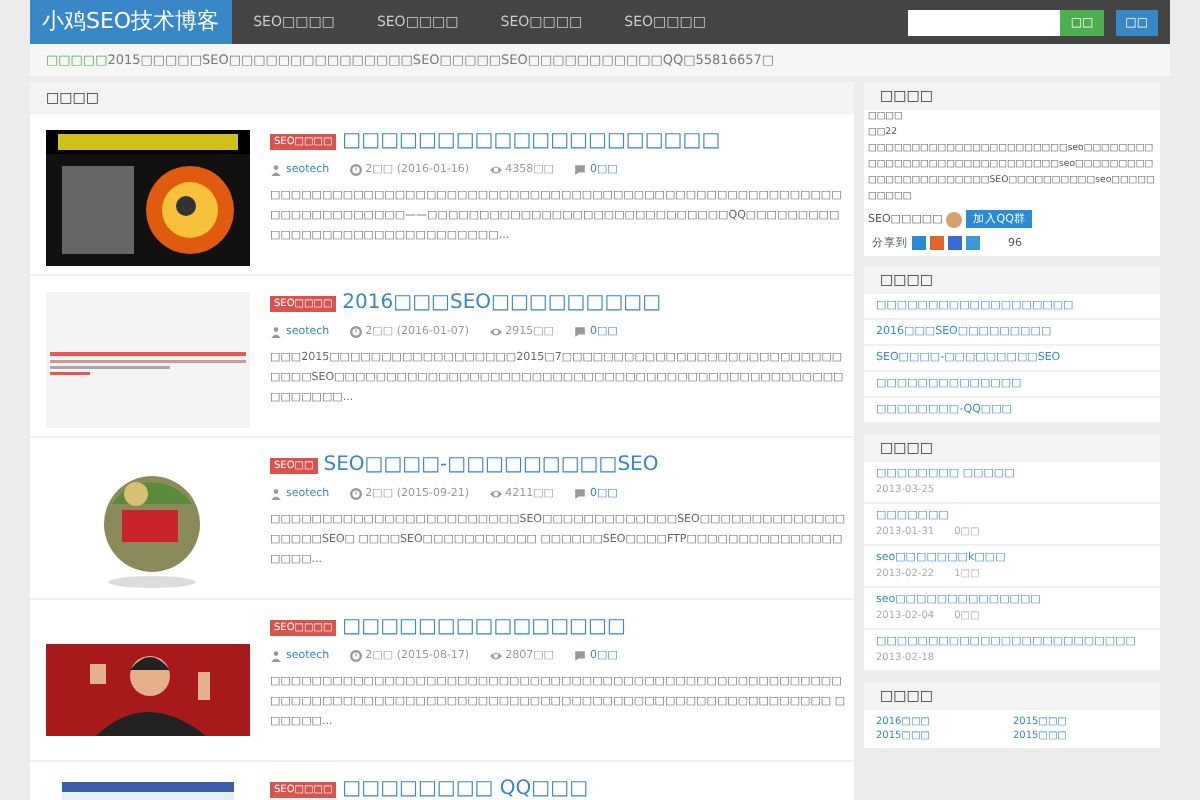  What do you see at coordinates (484, 627) in the screenshot?
I see `post-title: □□□□□□□□□□□□□□□` at bounding box center [484, 627].